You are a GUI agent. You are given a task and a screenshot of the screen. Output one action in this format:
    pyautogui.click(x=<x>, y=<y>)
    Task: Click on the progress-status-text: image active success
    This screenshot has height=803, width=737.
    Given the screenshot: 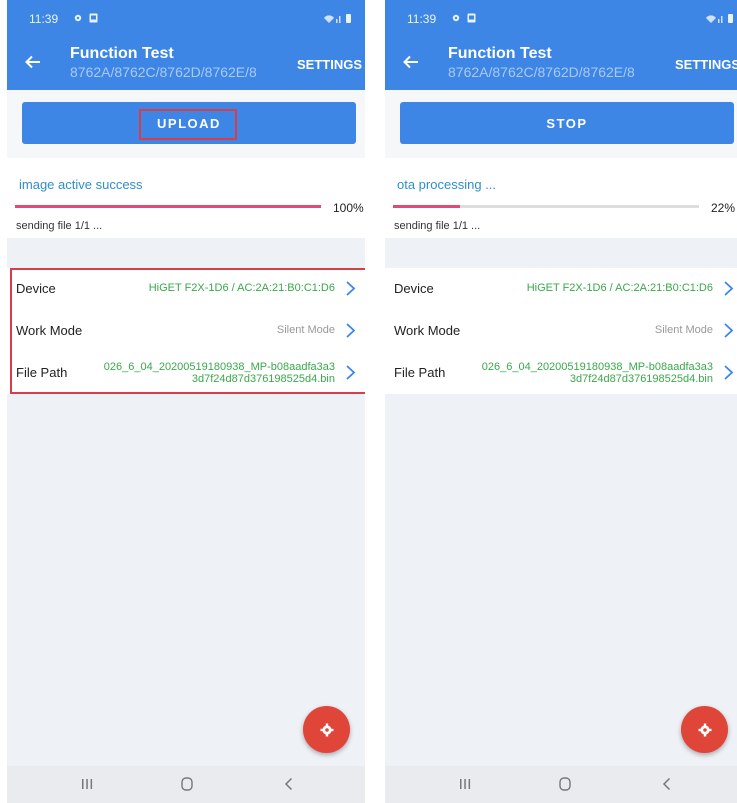 What is the action you would take?
    pyautogui.click(x=81, y=184)
    